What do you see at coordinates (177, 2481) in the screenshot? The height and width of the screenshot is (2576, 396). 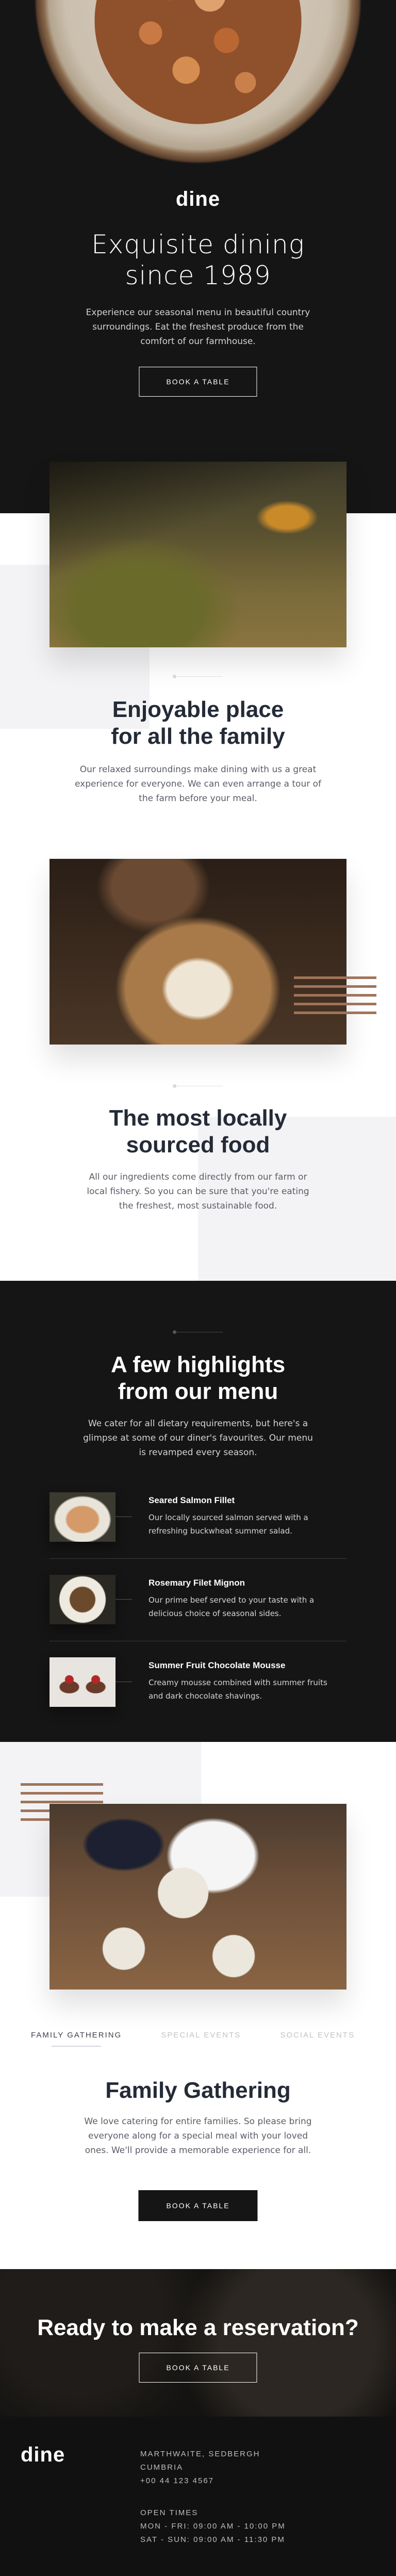 I see `footer-phone: +00 44 123 4567` at bounding box center [177, 2481].